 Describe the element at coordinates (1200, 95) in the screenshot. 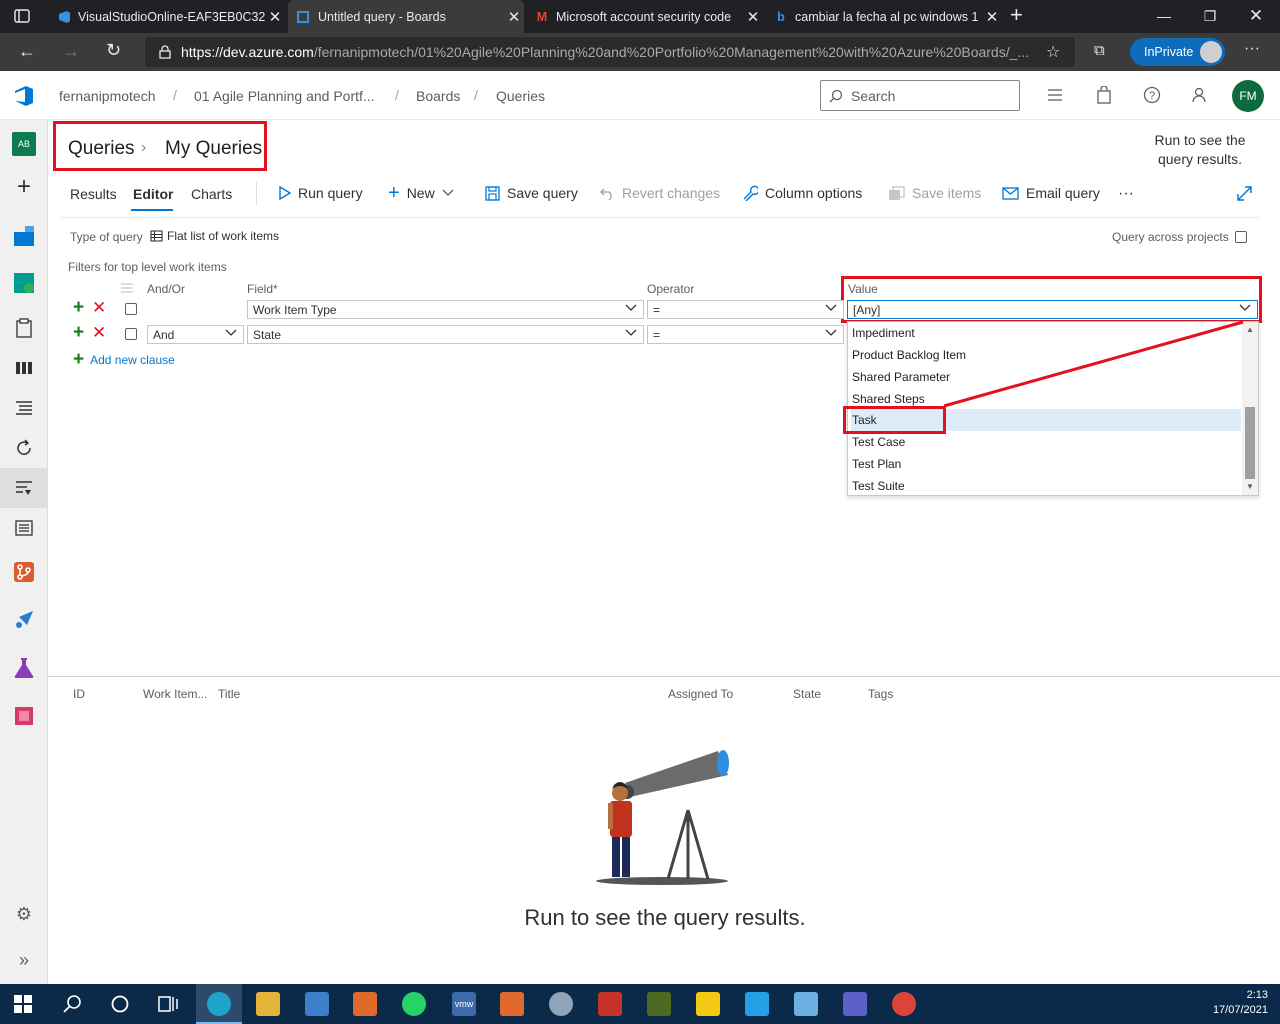

I see `user-settings-icon` at that location.